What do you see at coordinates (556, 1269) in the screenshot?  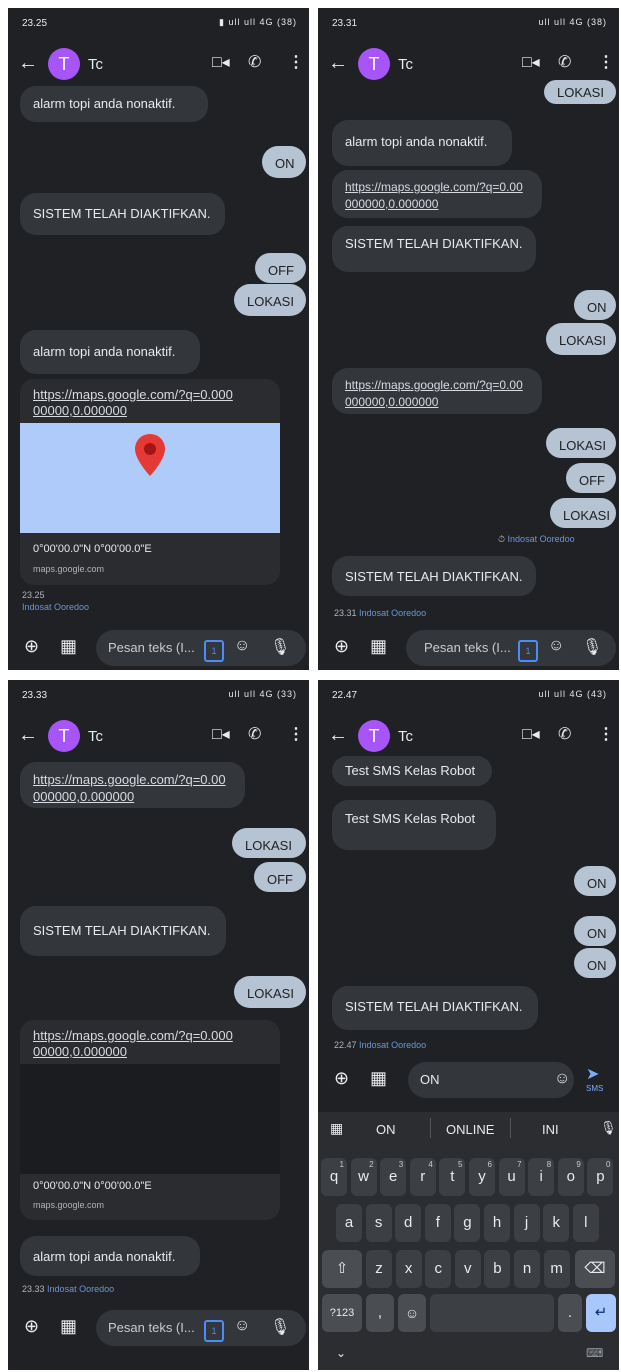 I see `key-m: m` at bounding box center [556, 1269].